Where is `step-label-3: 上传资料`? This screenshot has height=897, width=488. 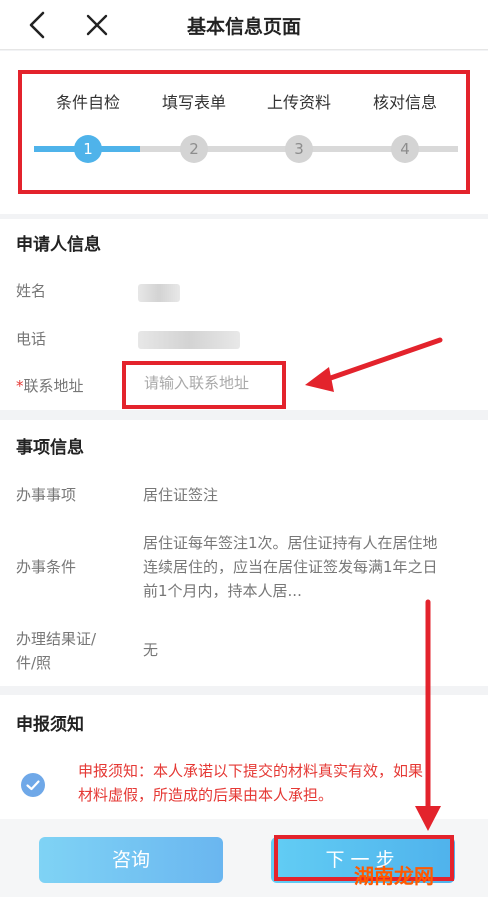
step-label-3: 上传资料 is located at coordinates (298, 102).